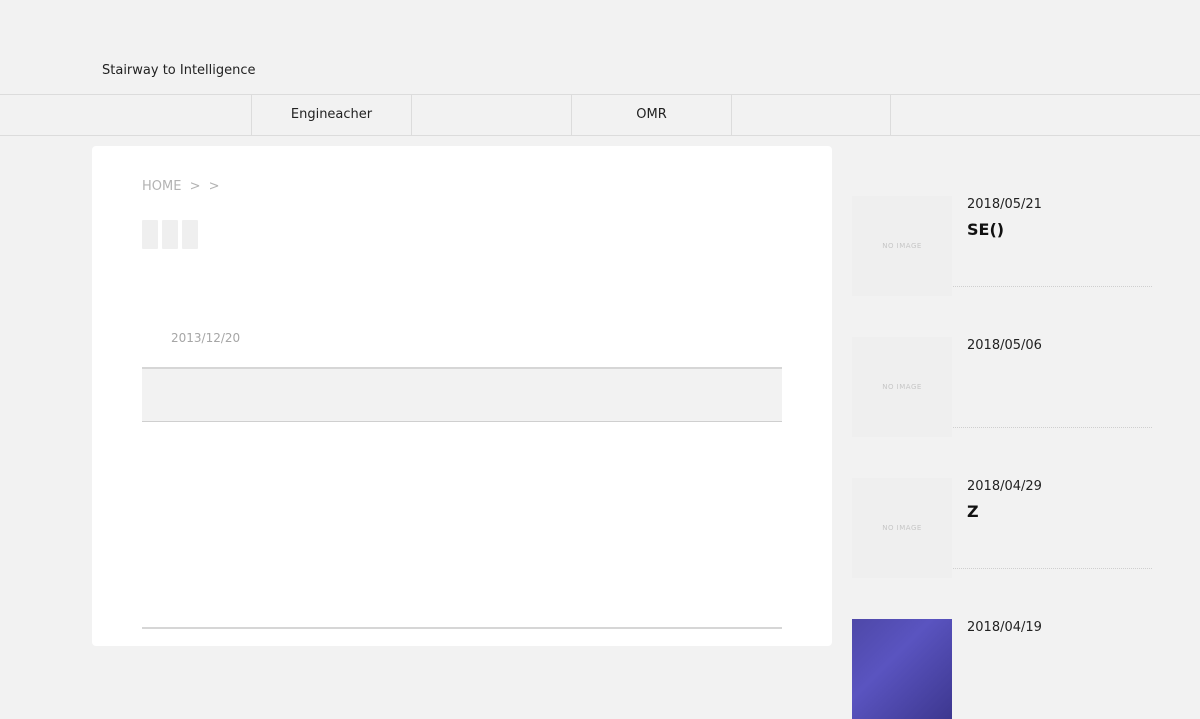 The image size is (1200, 719). I want to click on breadcrumb-home: HOME, so click(161, 186).